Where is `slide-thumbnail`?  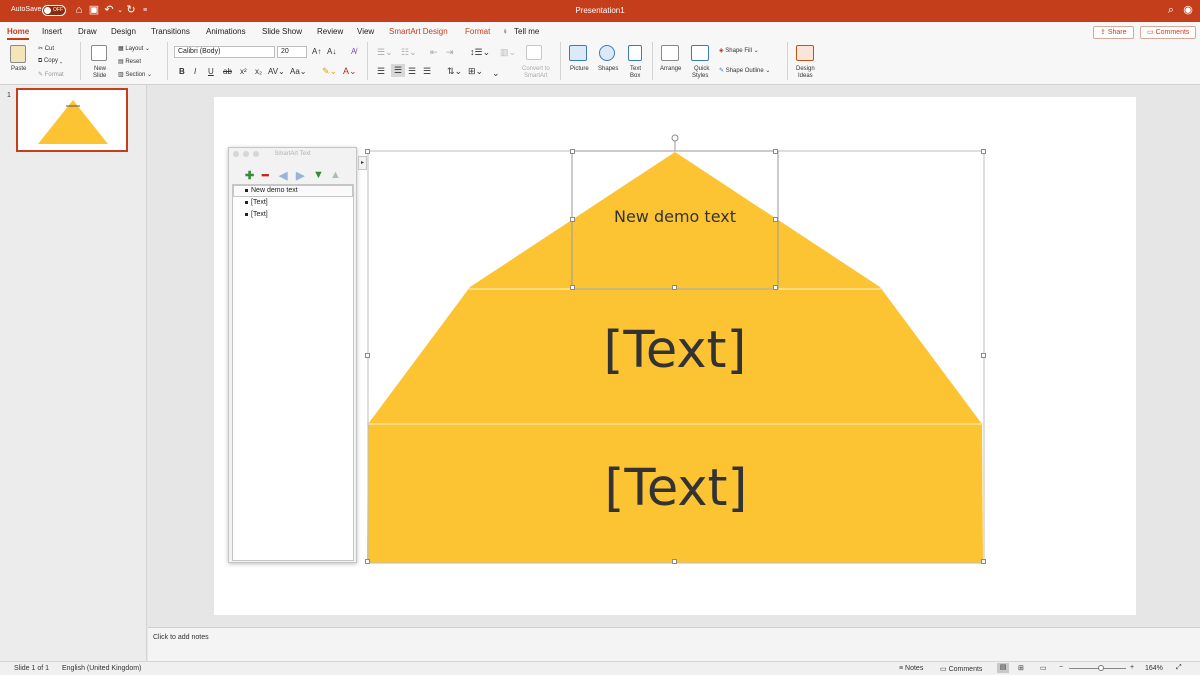
slide-thumbnail is located at coordinates (72, 120).